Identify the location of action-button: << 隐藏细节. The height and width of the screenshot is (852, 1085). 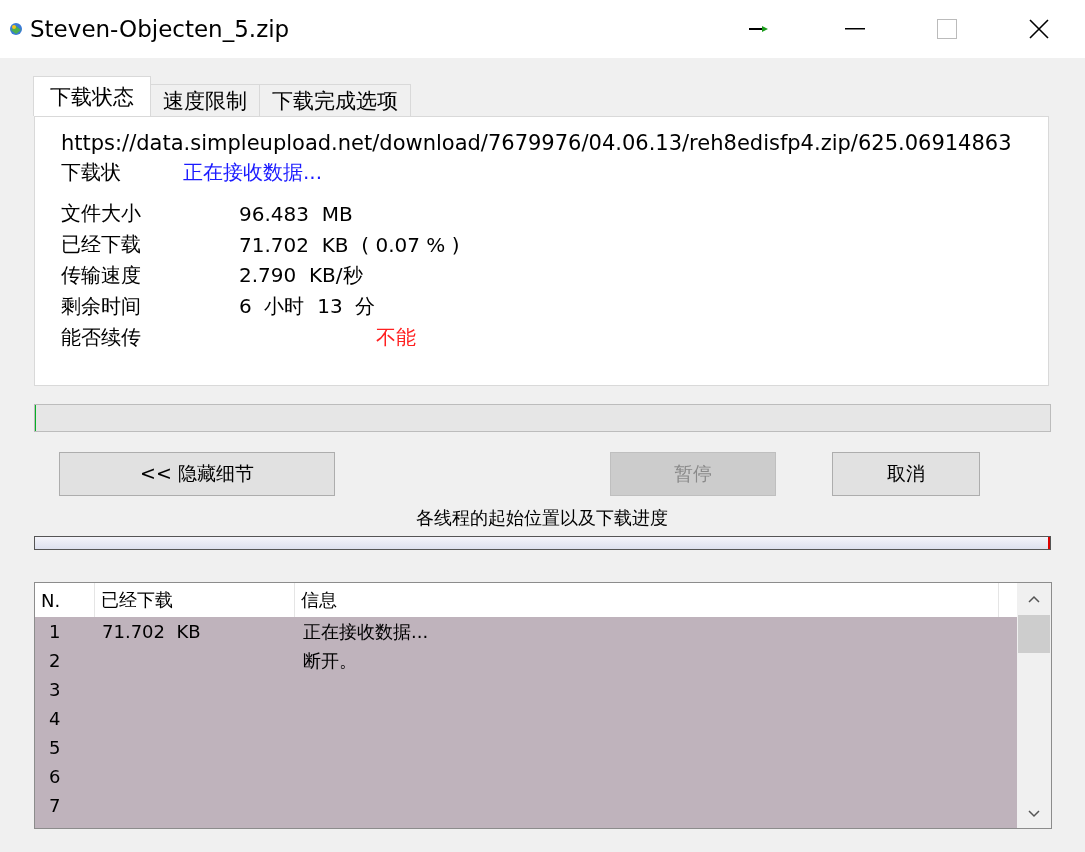
(197, 474).